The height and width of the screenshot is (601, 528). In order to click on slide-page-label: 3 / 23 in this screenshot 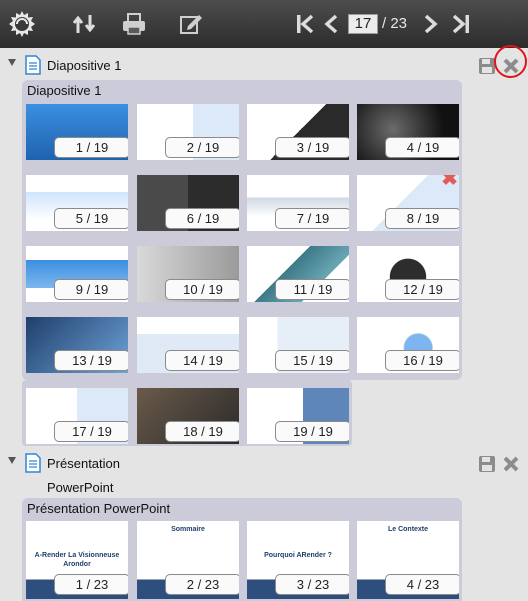, I will do `click(312, 584)`.